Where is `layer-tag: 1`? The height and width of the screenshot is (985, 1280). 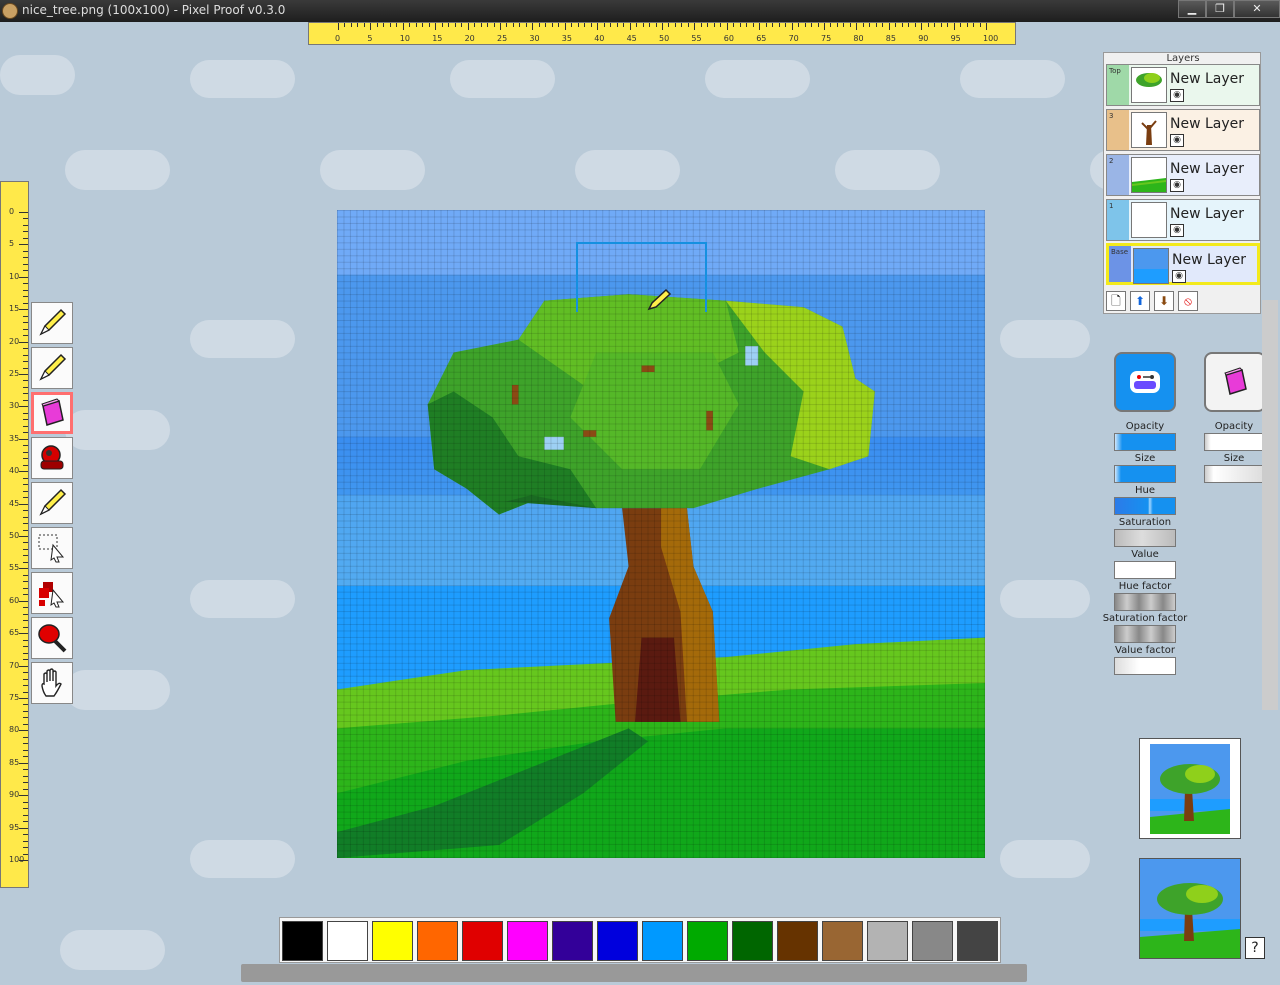
layer-tag: 1 is located at coordinates (1118, 220).